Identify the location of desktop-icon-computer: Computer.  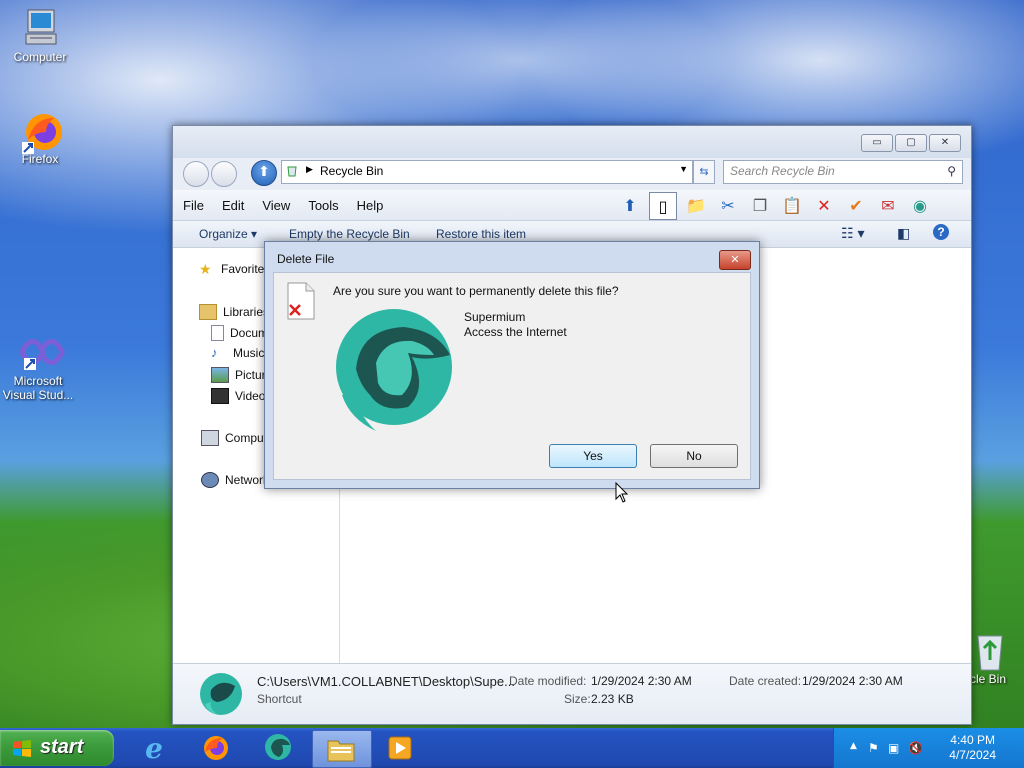
(40, 36).